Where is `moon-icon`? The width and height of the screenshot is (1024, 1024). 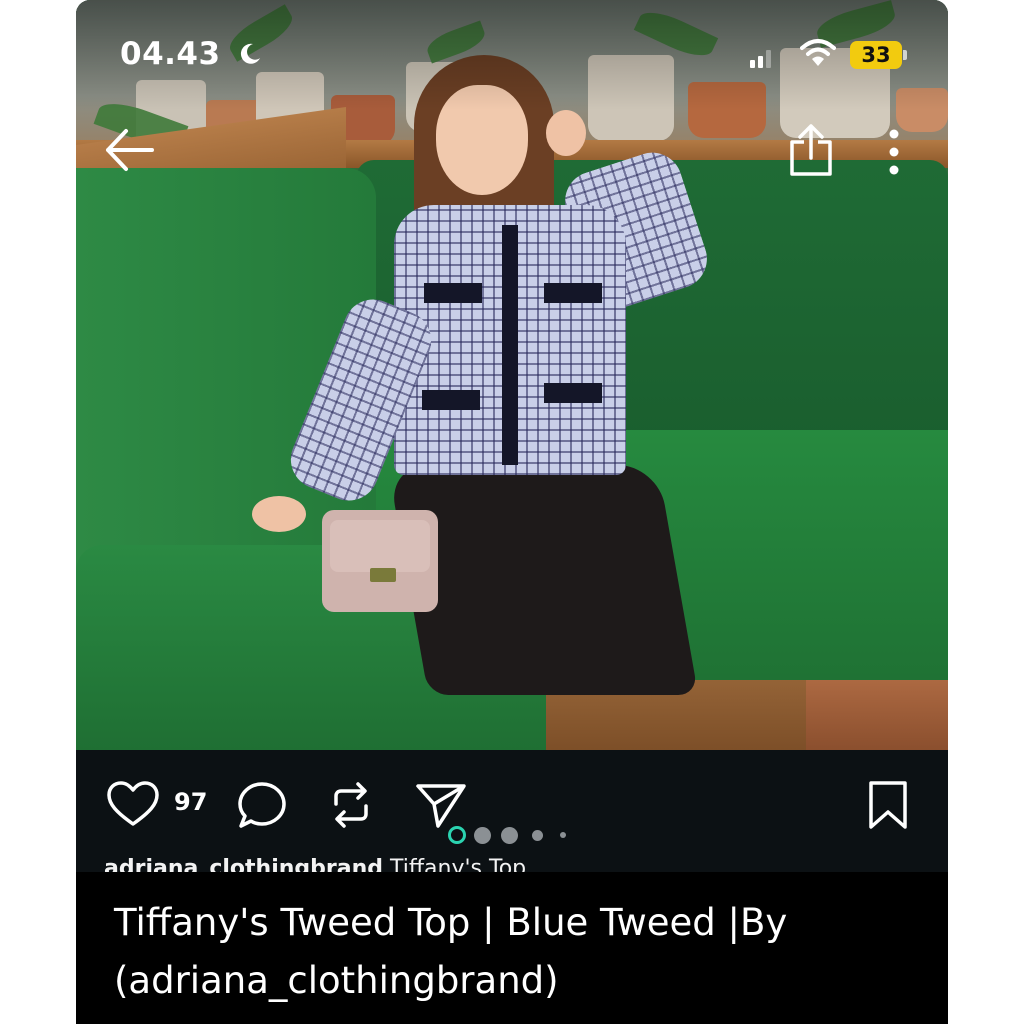
moon-icon is located at coordinates (250, 53).